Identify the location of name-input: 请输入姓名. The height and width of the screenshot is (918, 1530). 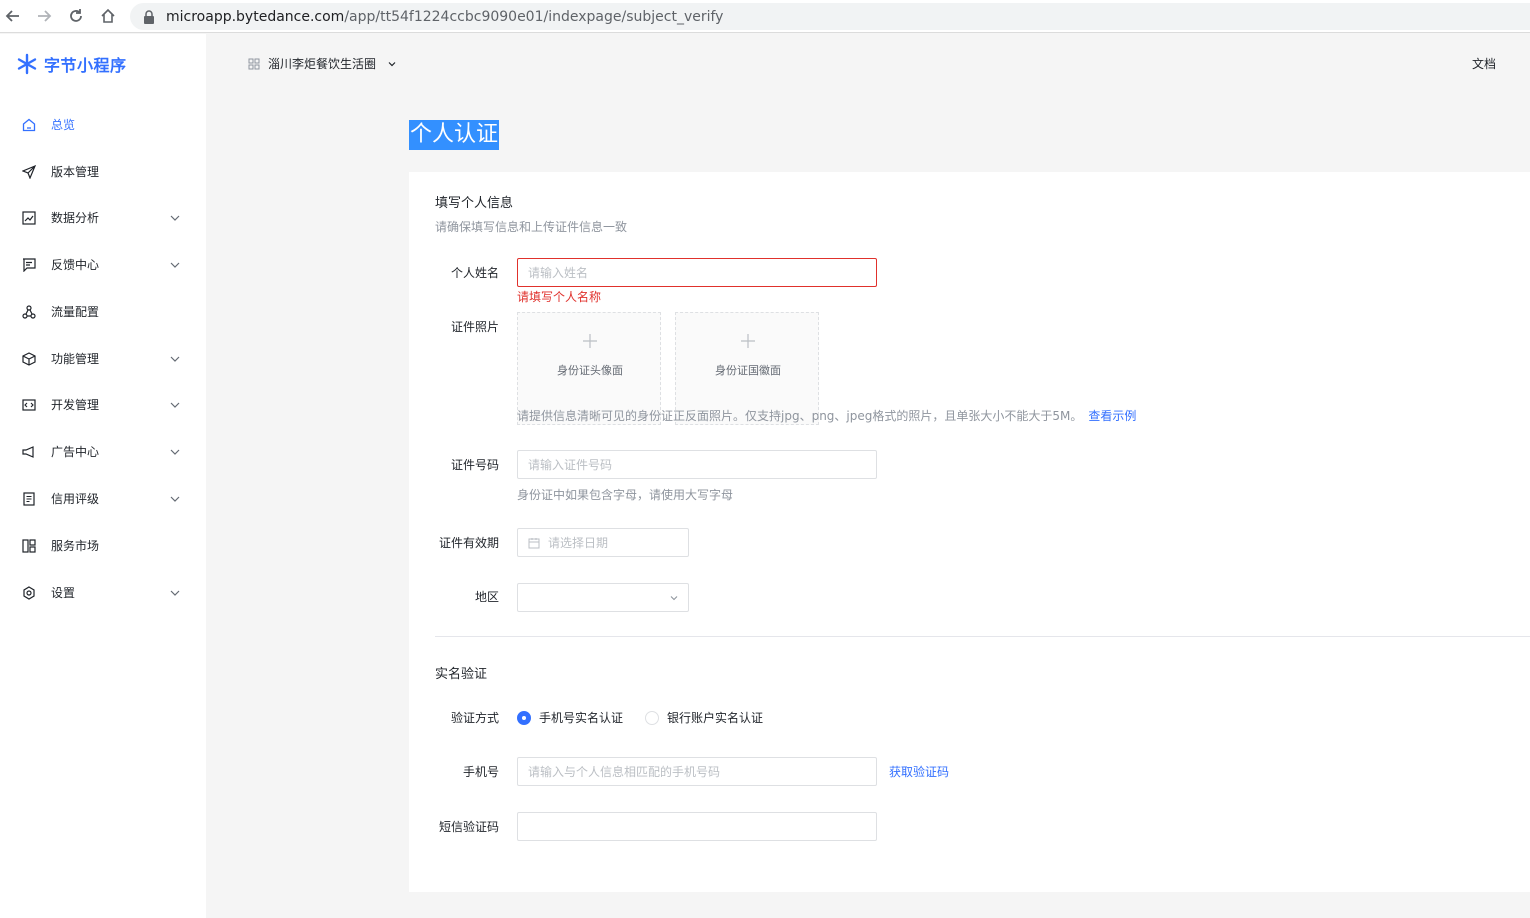
(697, 272).